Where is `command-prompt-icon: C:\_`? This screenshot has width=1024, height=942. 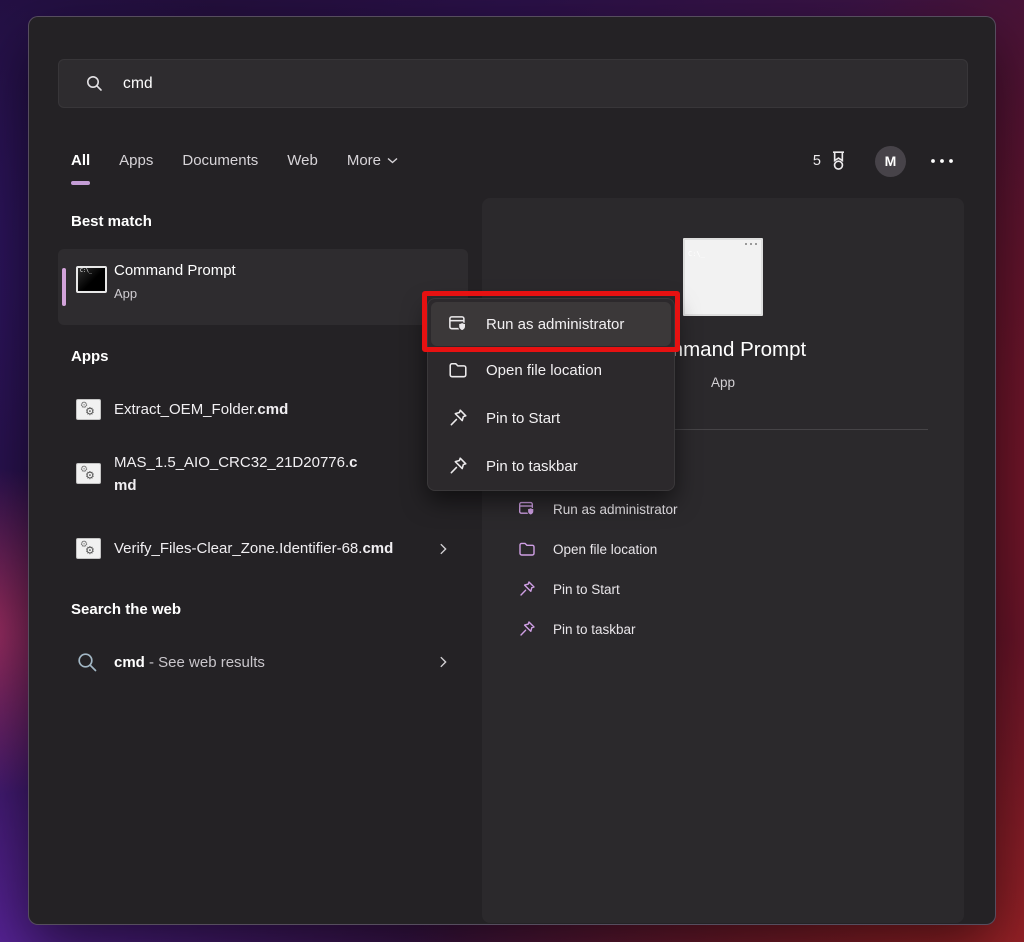 command-prompt-icon: C:\_ is located at coordinates (91, 279).